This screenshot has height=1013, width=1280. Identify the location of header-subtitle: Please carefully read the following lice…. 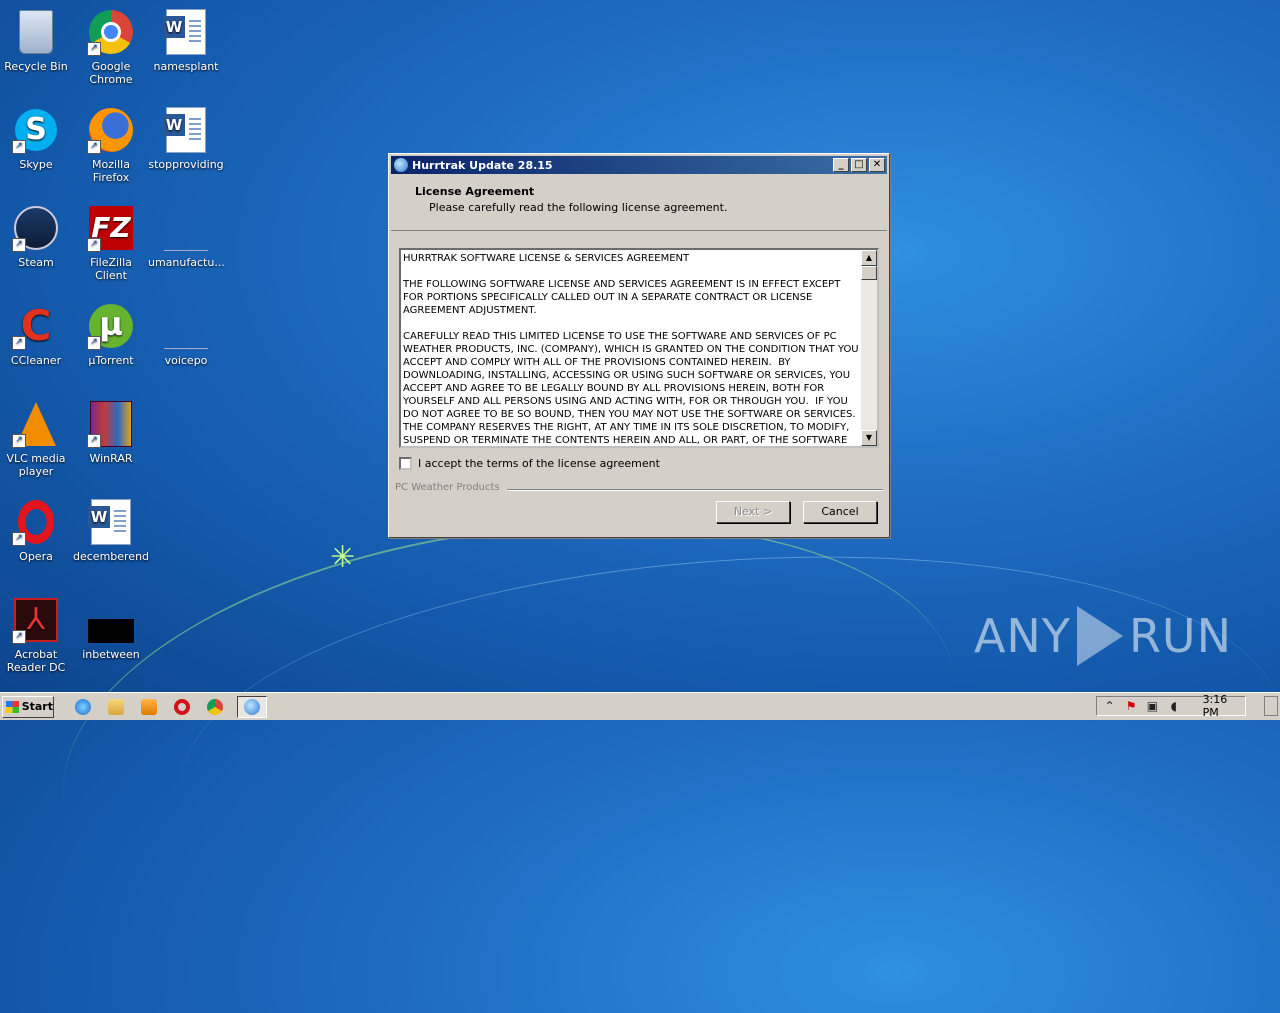
(578, 207).